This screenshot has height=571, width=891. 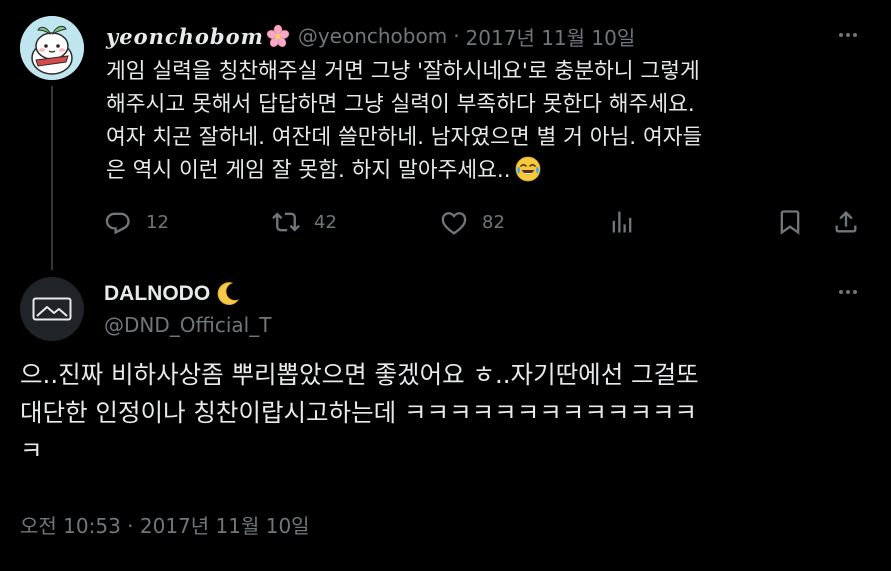 I want to click on tweet-text-line-text: 은 역시 이런 게임 잘 못함. 하지 말아주세요.., so click(x=308, y=170).